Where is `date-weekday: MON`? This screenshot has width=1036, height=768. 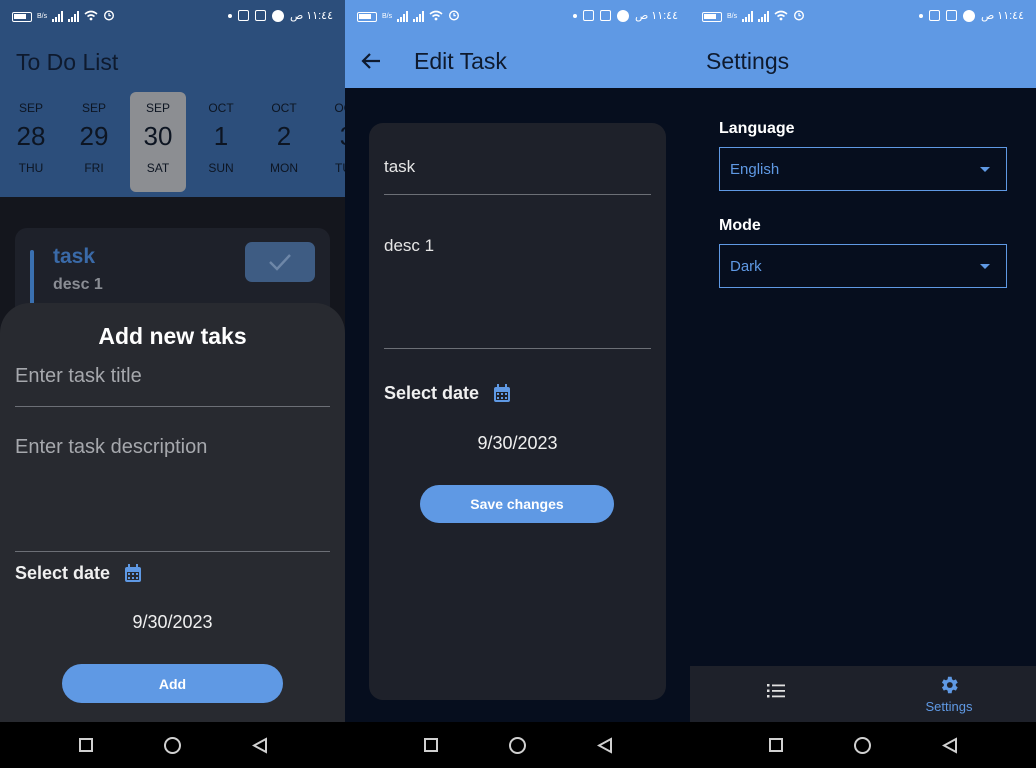 date-weekday: MON is located at coordinates (284, 168).